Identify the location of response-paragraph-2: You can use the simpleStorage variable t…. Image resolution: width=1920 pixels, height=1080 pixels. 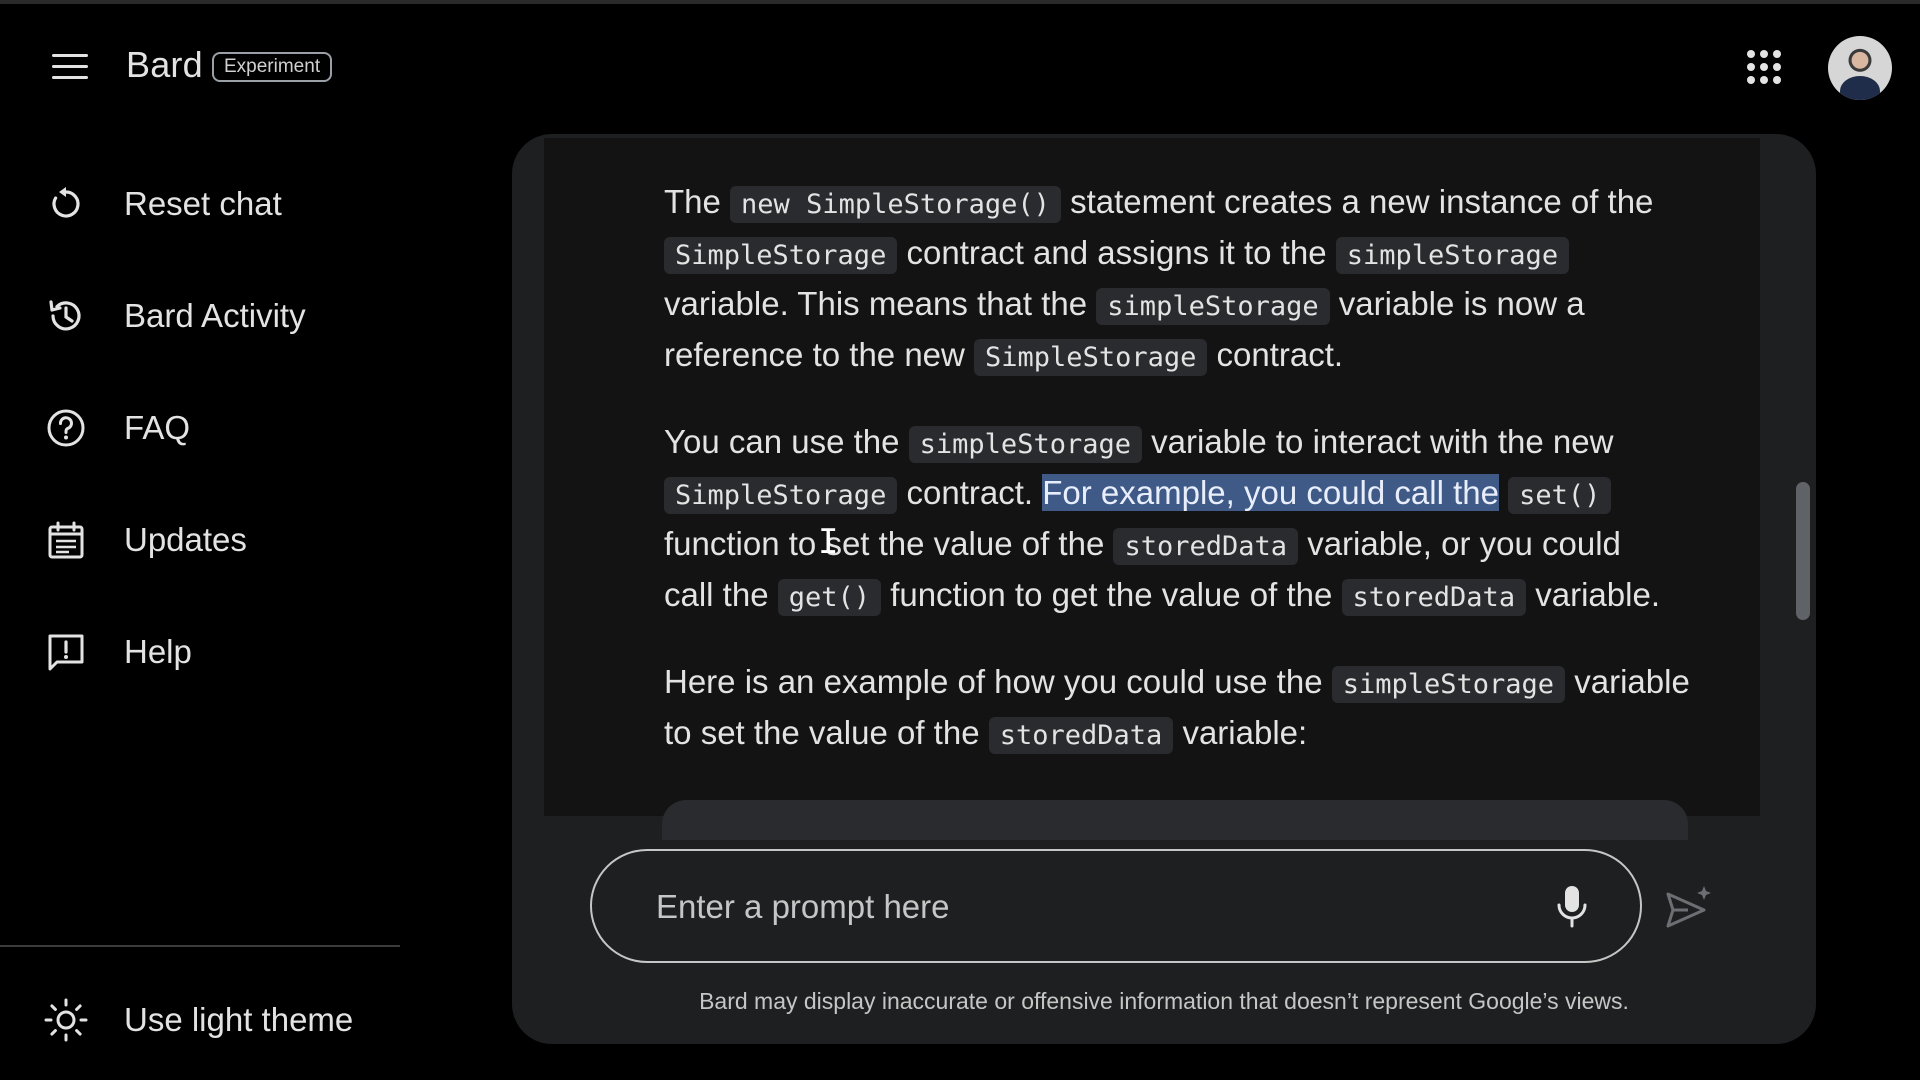
(1184, 520).